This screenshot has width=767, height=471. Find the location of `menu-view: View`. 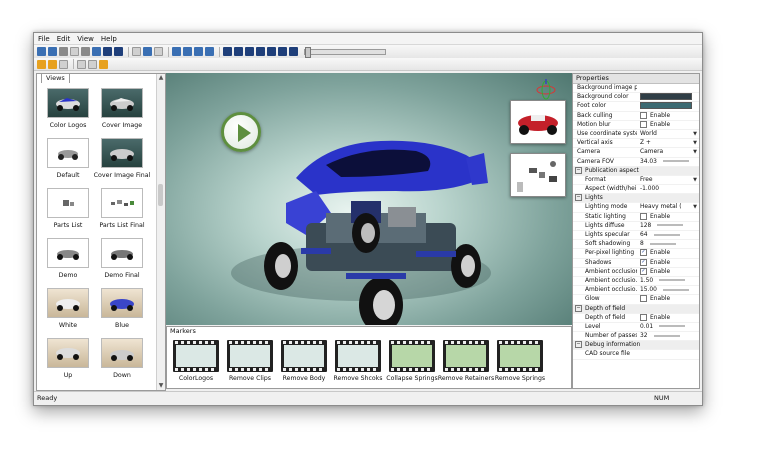

menu-view: View is located at coordinates (85, 39).